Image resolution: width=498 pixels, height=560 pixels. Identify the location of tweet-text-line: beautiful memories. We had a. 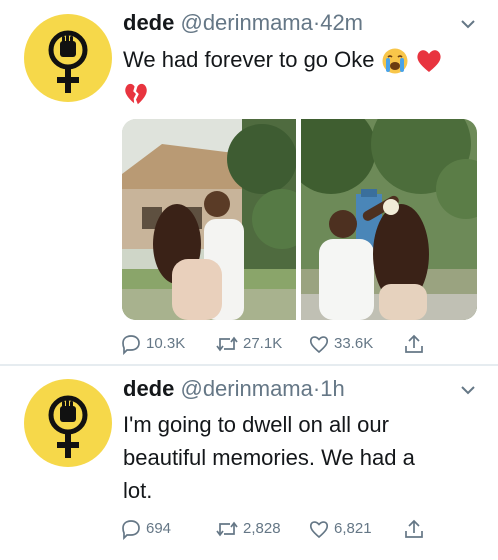
(269, 457).